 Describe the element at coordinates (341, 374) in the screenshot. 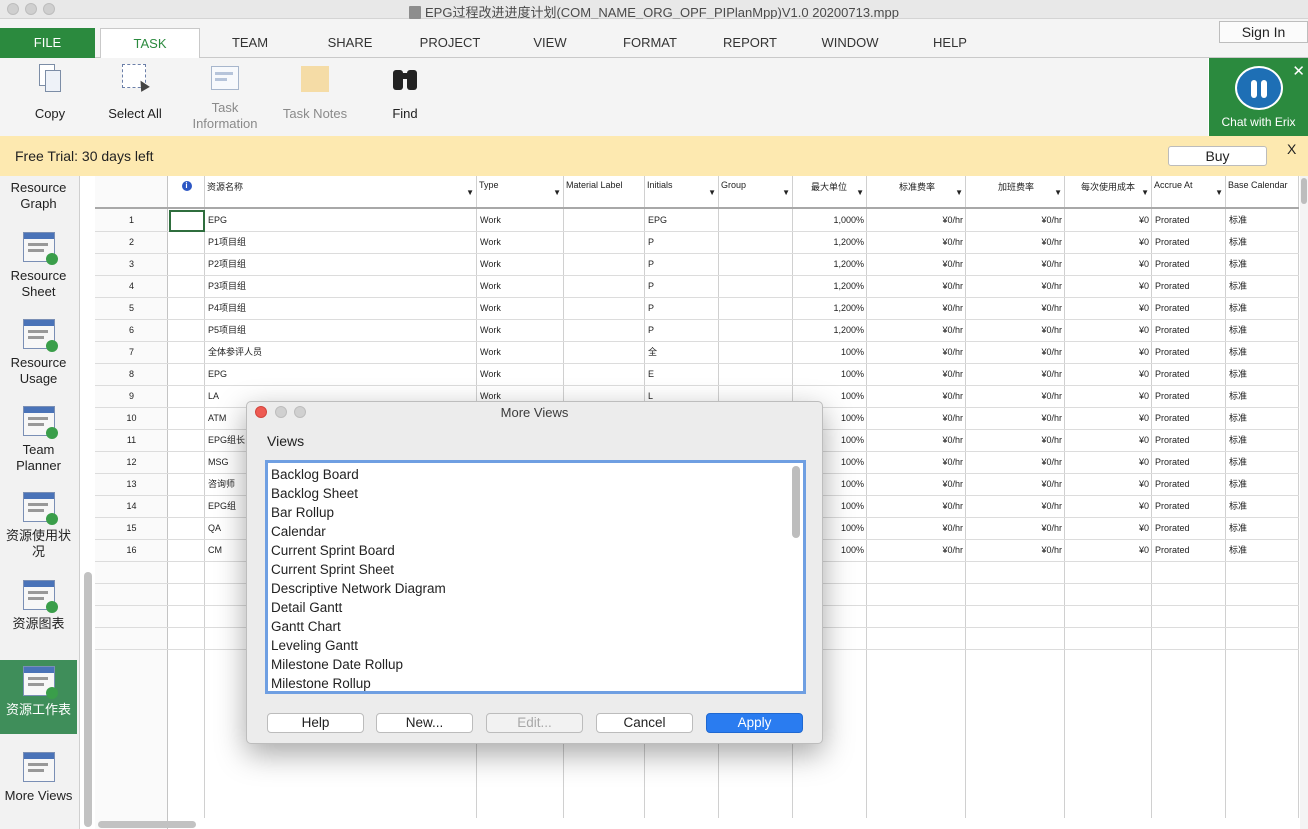

I see `cell-name: EPG` at that location.